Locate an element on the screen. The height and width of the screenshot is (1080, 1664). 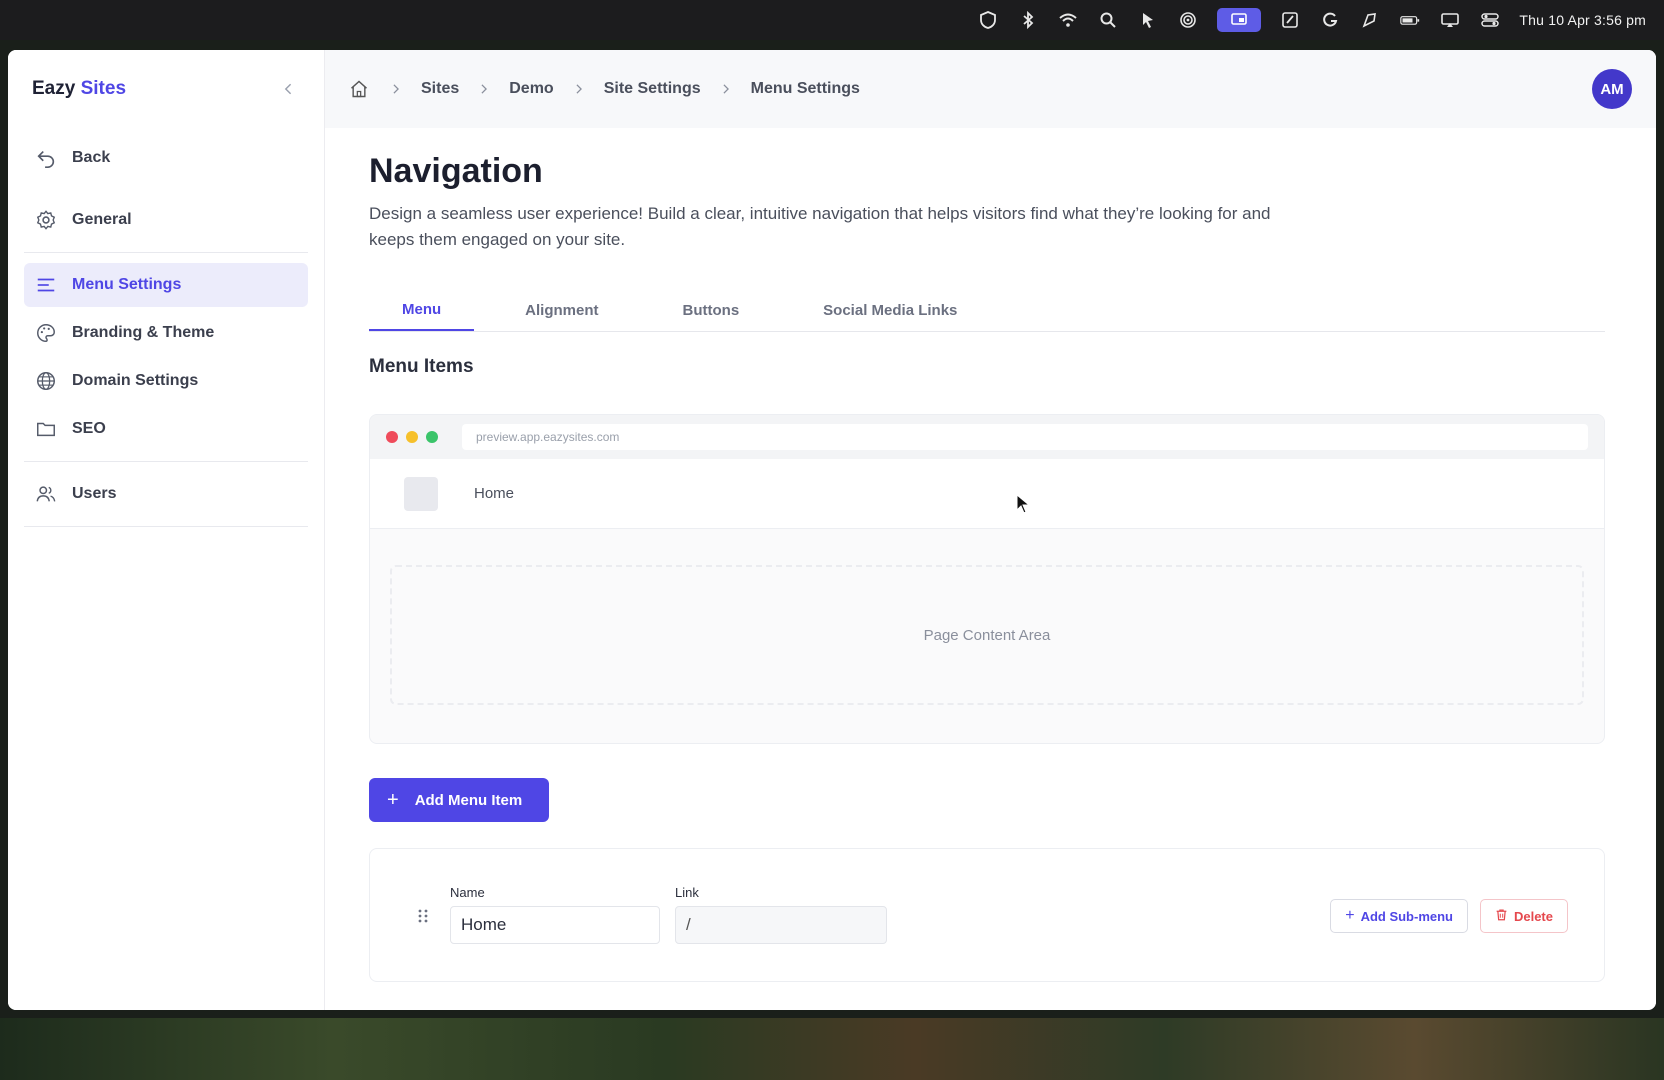
delete-label: Delete is located at coordinates (1533, 916).